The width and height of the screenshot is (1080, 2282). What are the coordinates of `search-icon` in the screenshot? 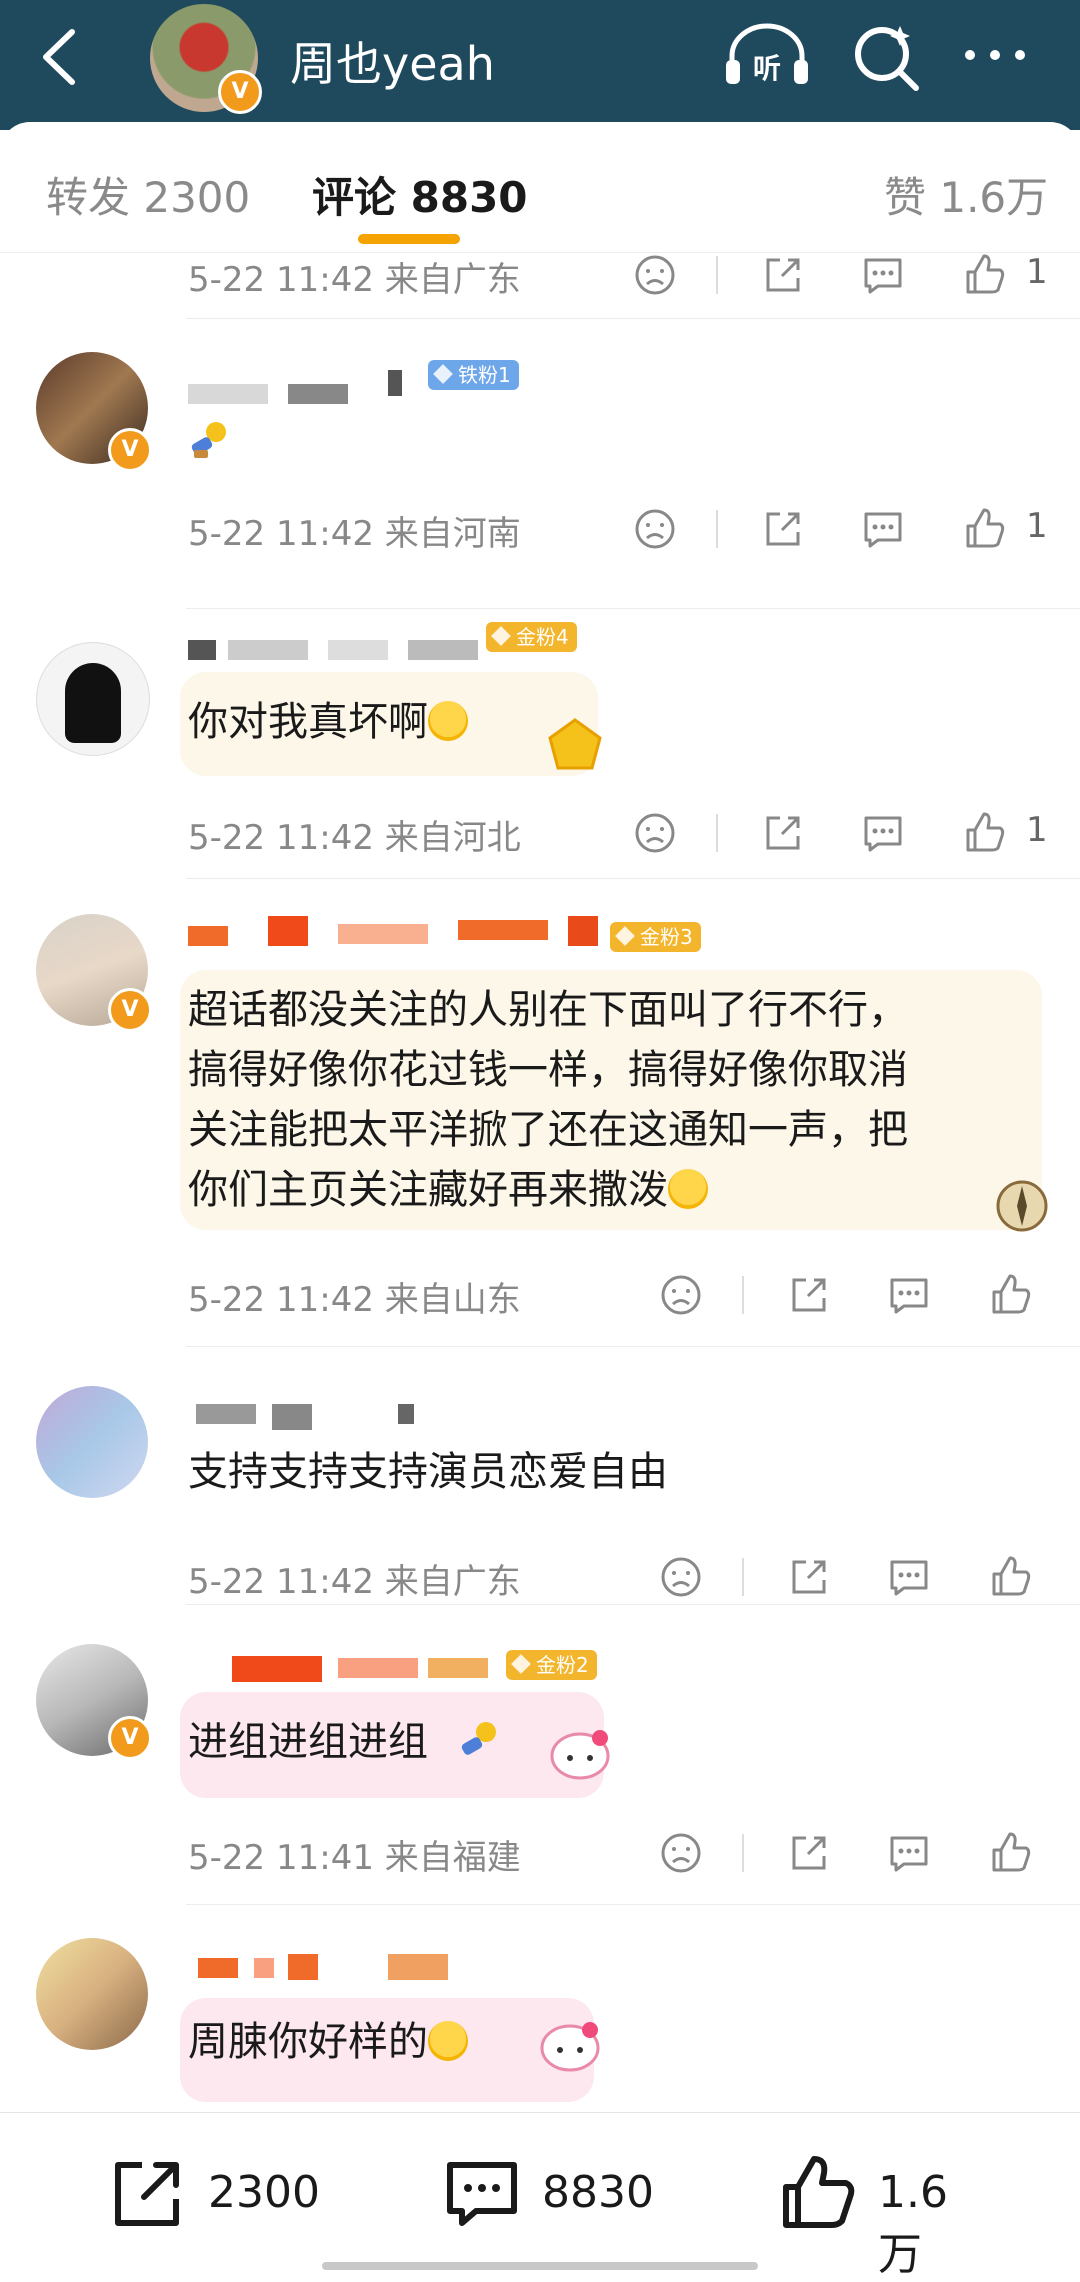 It's located at (887, 57).